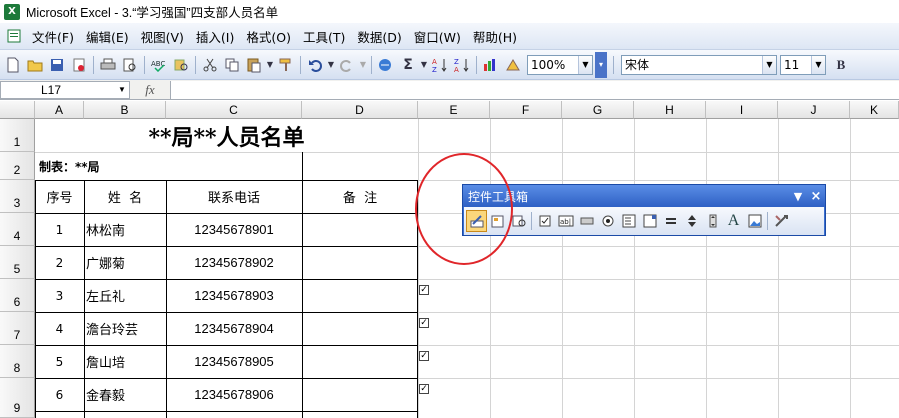 The width and height of the screenshot is (899, 418). Describe the element at coordinates (437, 36) in the screenshot. I see `menu-window: 窗口(W)` at that location.